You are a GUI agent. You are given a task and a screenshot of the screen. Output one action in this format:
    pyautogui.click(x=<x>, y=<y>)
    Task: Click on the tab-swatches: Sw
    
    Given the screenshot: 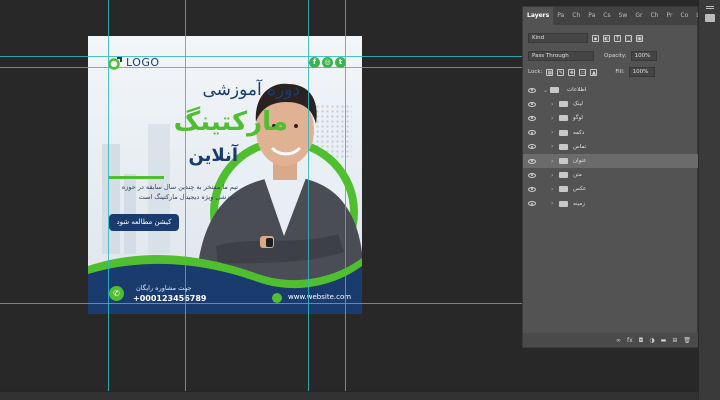 What is the action you would take?
    pyautogui.click(x=623, y=16)
    